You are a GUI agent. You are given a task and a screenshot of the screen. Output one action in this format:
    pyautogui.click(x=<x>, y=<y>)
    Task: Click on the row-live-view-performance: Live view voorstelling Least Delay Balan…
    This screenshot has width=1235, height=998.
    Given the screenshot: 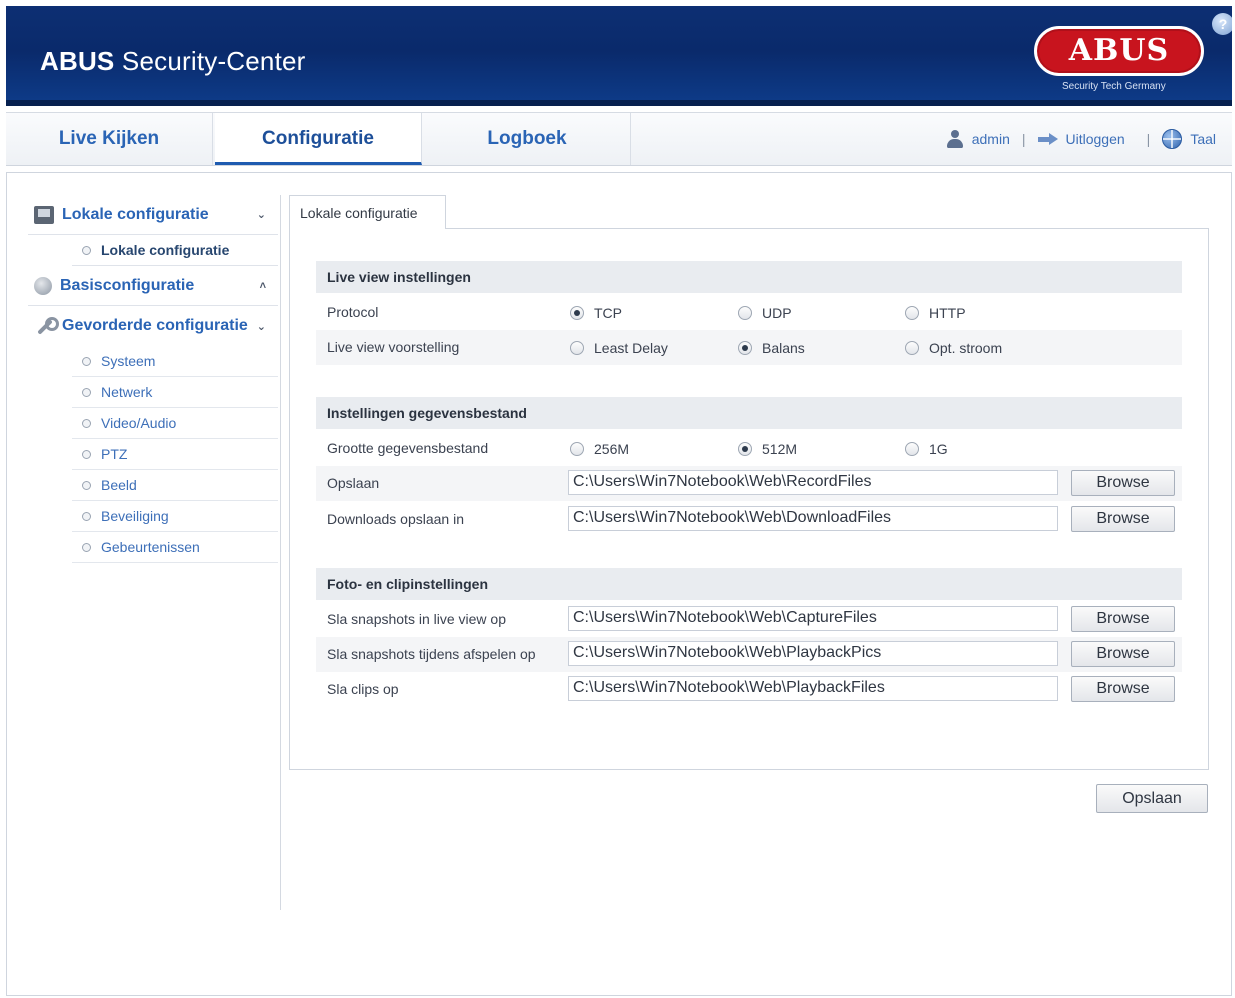 What is the action you would take?
    pyautogui.click(x=749, y=347)
    